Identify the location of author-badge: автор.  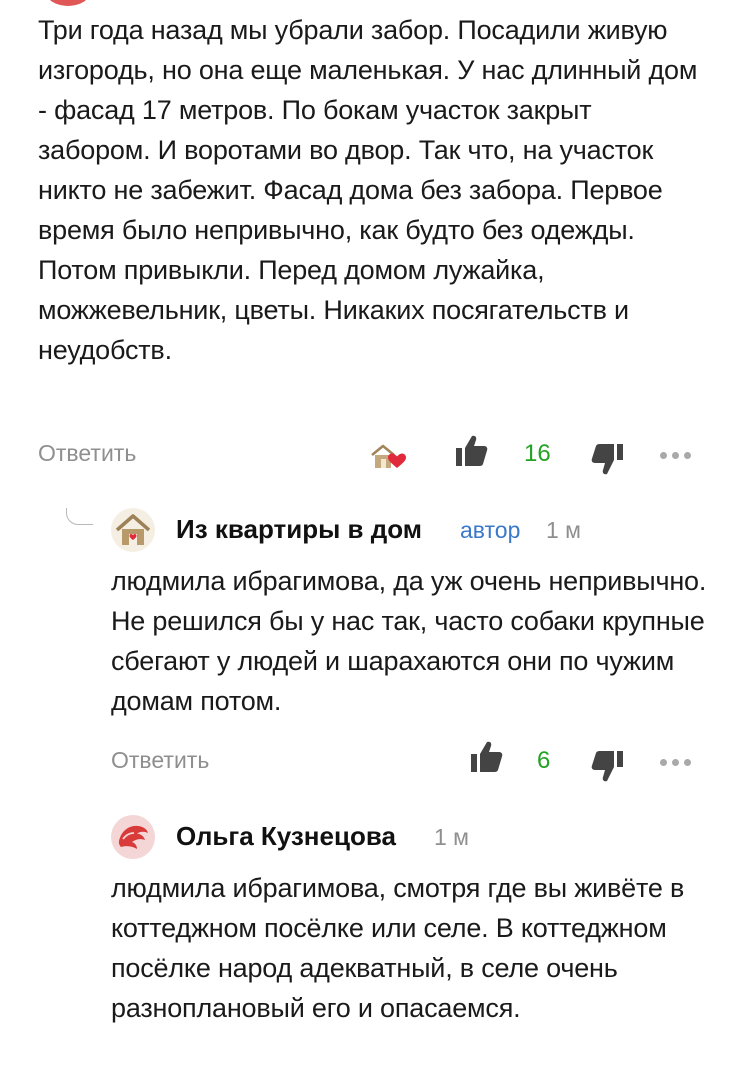
(490, 530).